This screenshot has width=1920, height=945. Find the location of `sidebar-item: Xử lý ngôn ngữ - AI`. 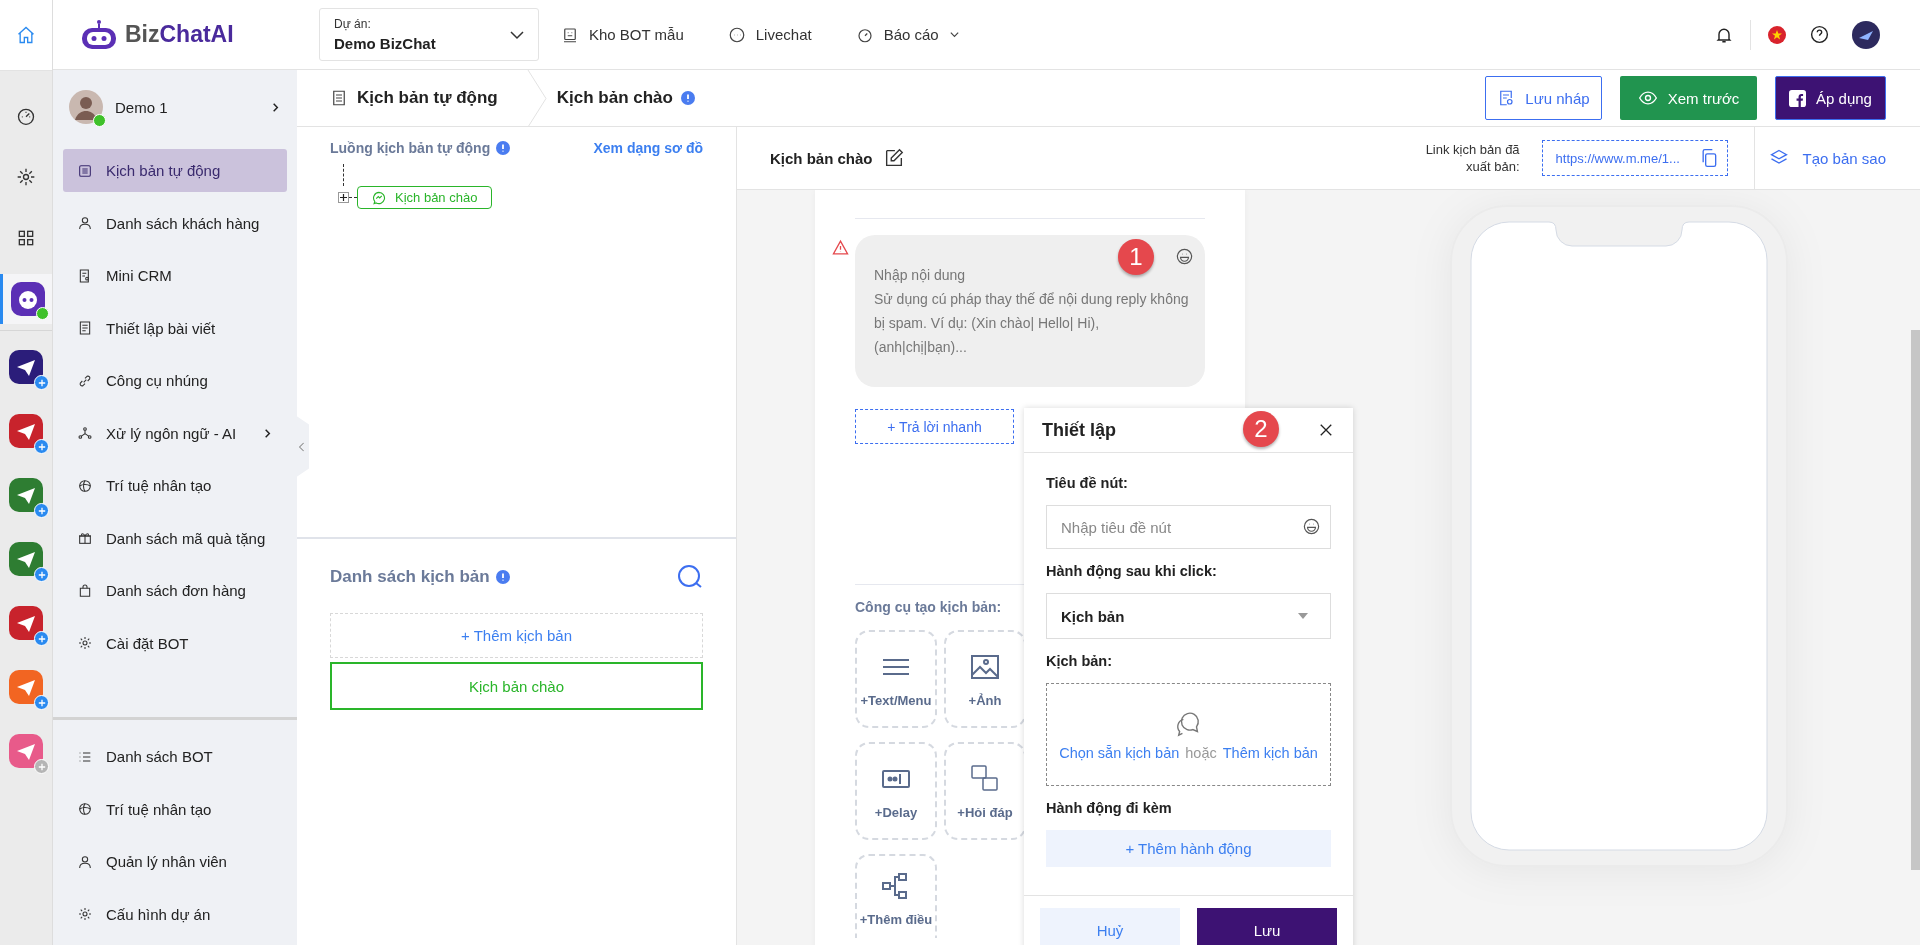

sidebar-item: Xử lý ngôn ngữ - AI is located at coordinates (175, 433).